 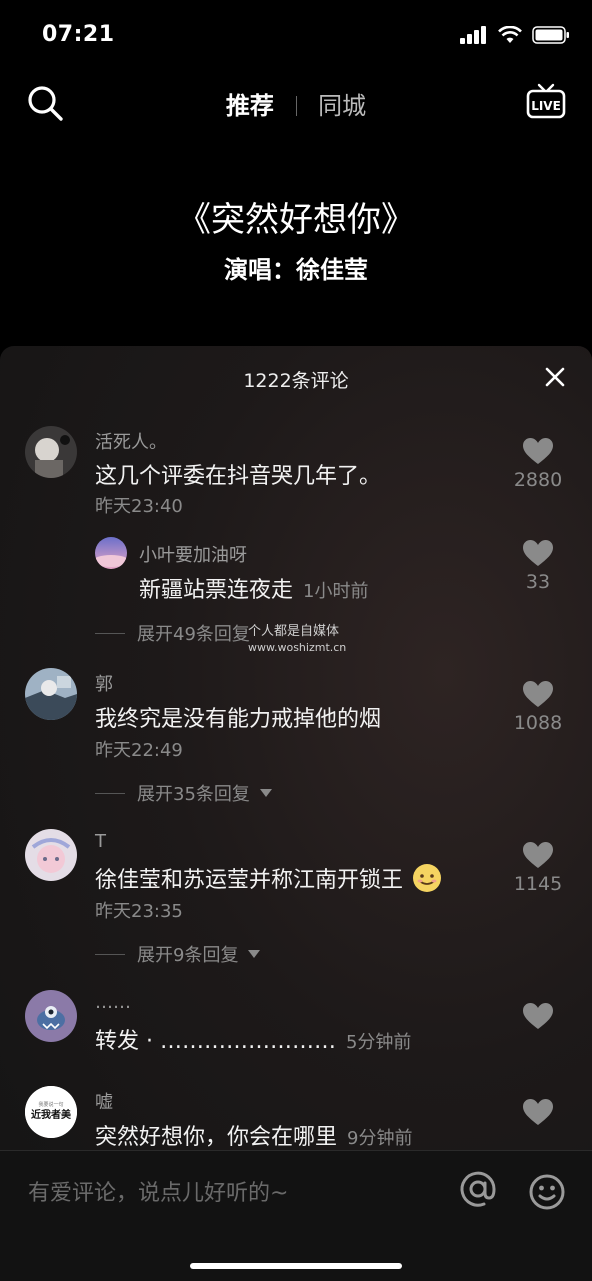 What do you see at coordinates (555, 377) in the screenshot?
I see `close-icon` at bounding box center [555, 377].